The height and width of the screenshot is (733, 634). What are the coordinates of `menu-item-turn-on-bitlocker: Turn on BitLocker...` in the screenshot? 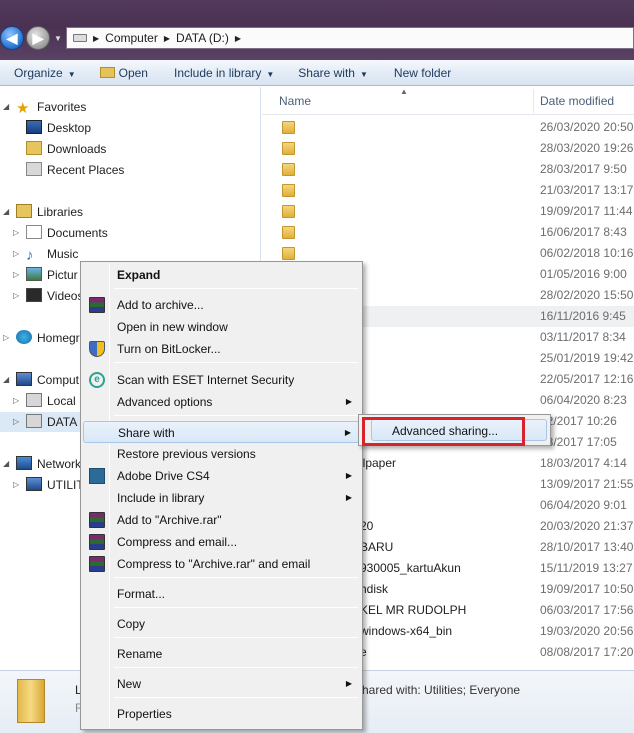 It's located at (221, 349).